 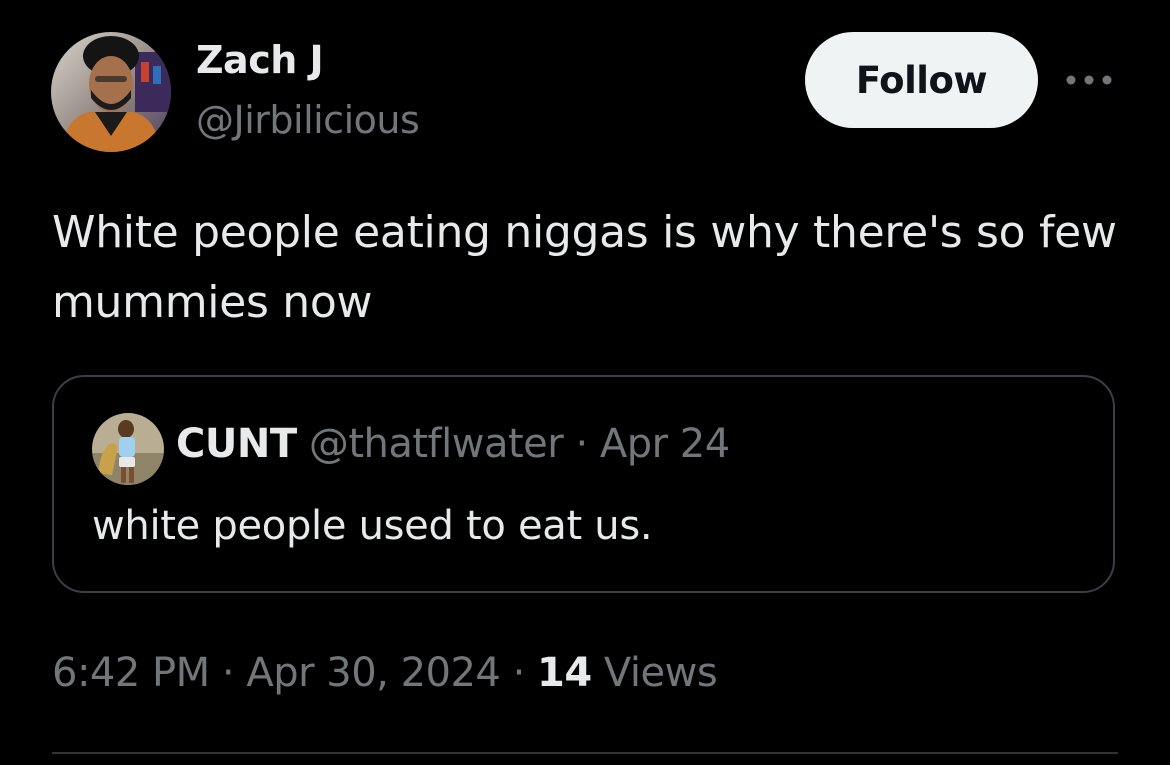 I want to click on quoted-author-name: CUNT, so click(x=236, y=444).